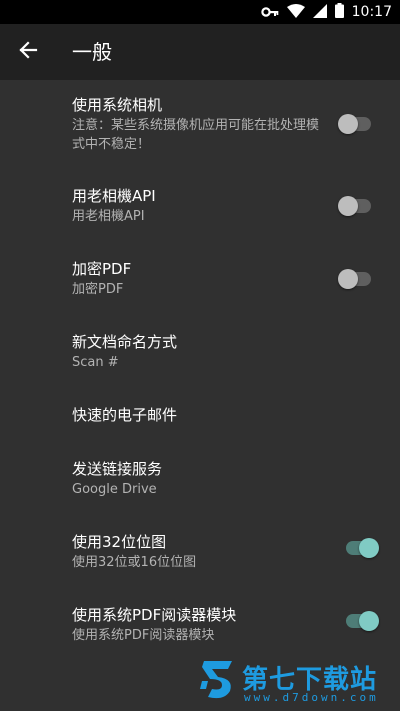 The image size is (400, 711). What do you see at coordinates (117, 469) in the screenshot?
I see `setting-title: 发送链接服务` at bounding box center [117, 469].